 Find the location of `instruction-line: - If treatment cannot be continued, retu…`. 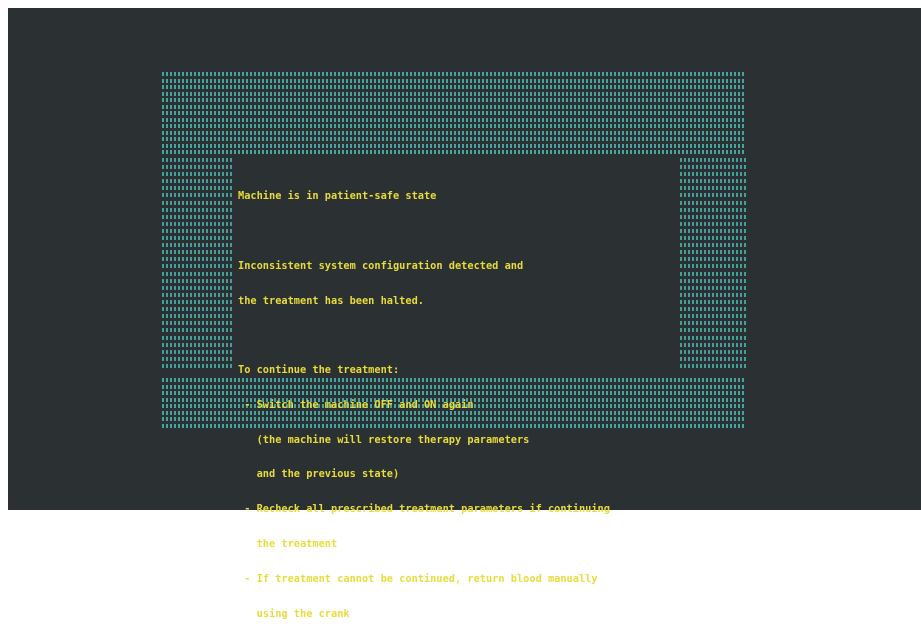

instruction-line: - If treatment cannot be continued, retu… is located at coordinates (418, 578).